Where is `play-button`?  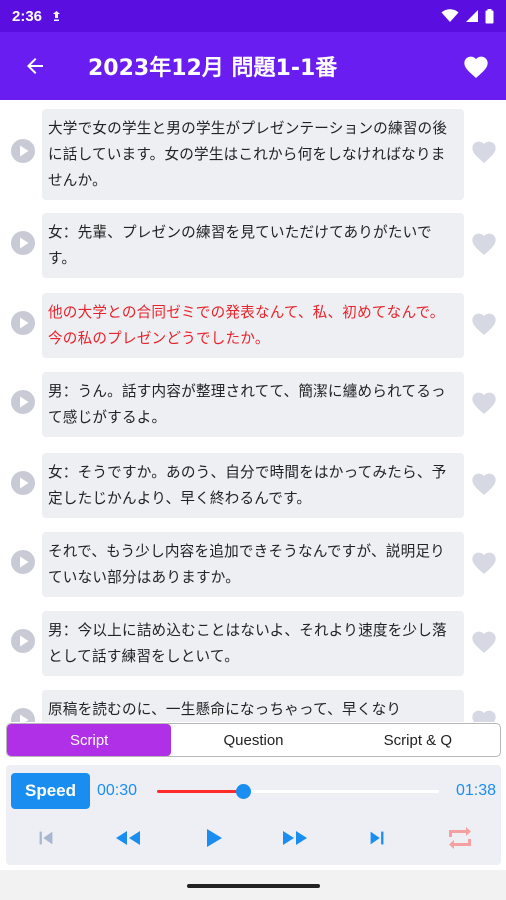 play-button is located at coordinates (213, 838).